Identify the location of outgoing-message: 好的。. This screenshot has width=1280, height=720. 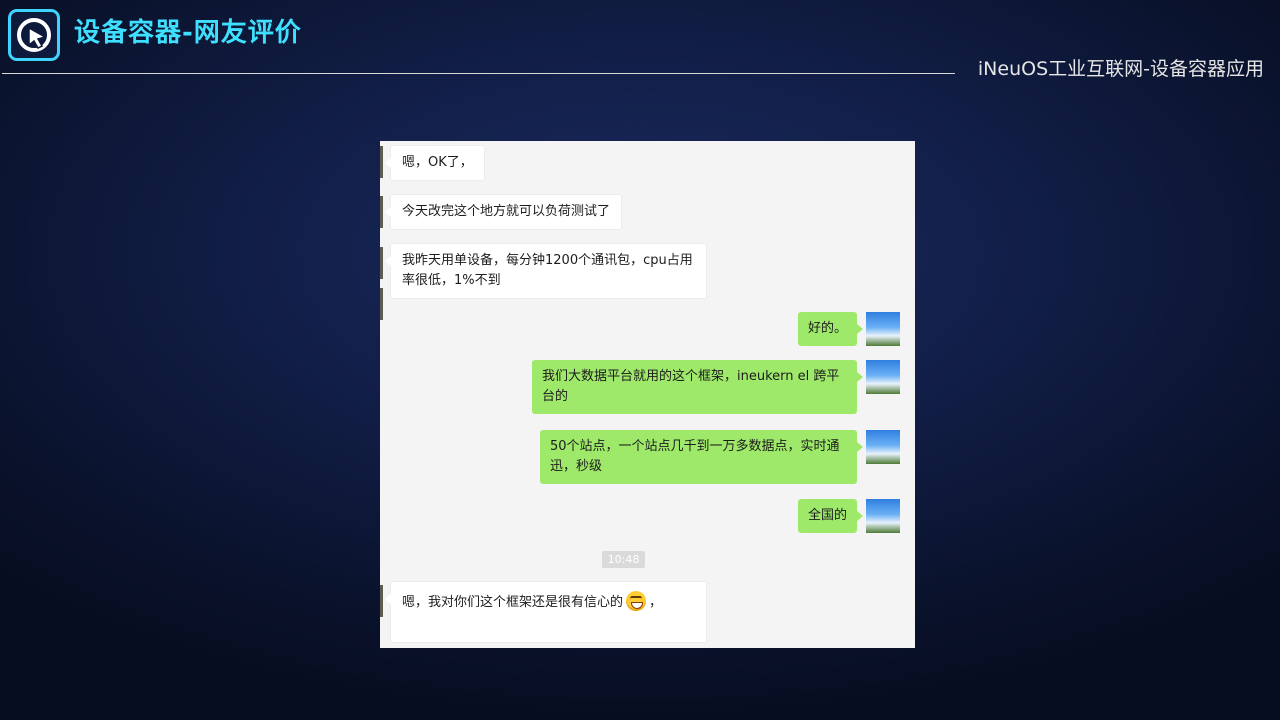
(830, 329).